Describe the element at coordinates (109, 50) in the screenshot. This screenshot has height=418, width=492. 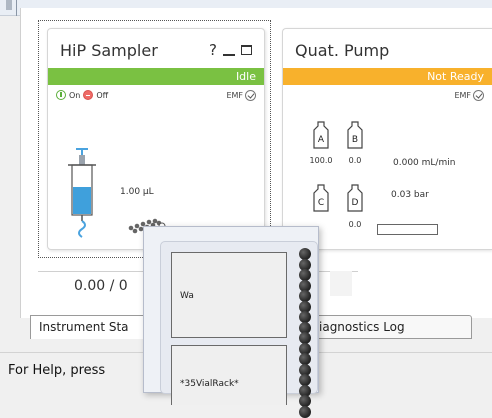
I see `module-title: HiP Sampler` at that location.